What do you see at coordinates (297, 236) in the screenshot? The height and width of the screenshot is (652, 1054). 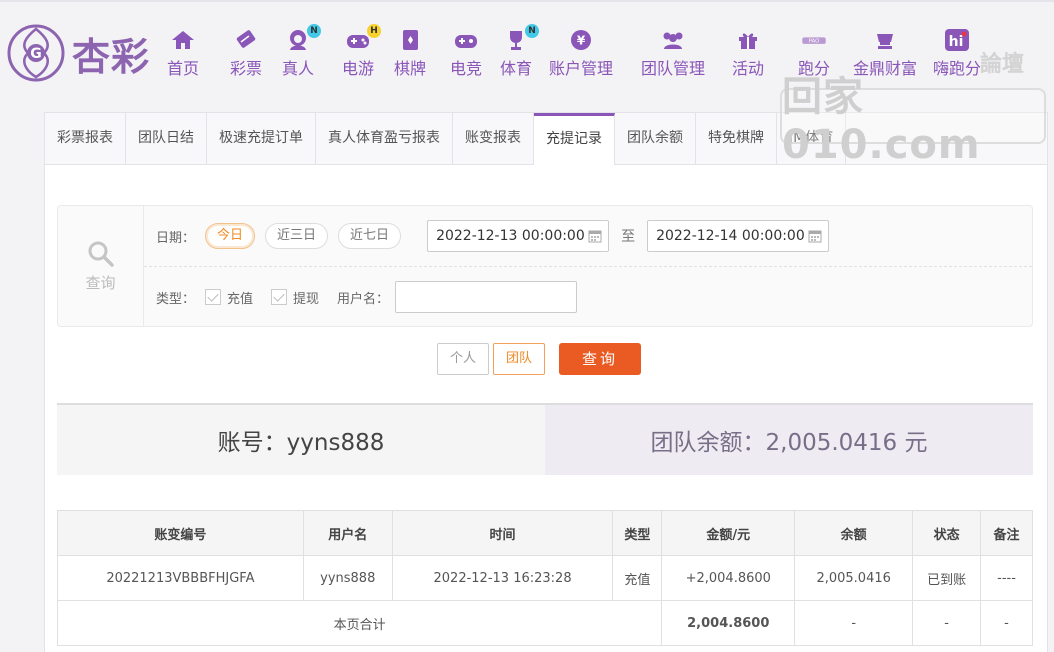 I see `quick-3days-button: 近三日` at bounding box center [297, 236].